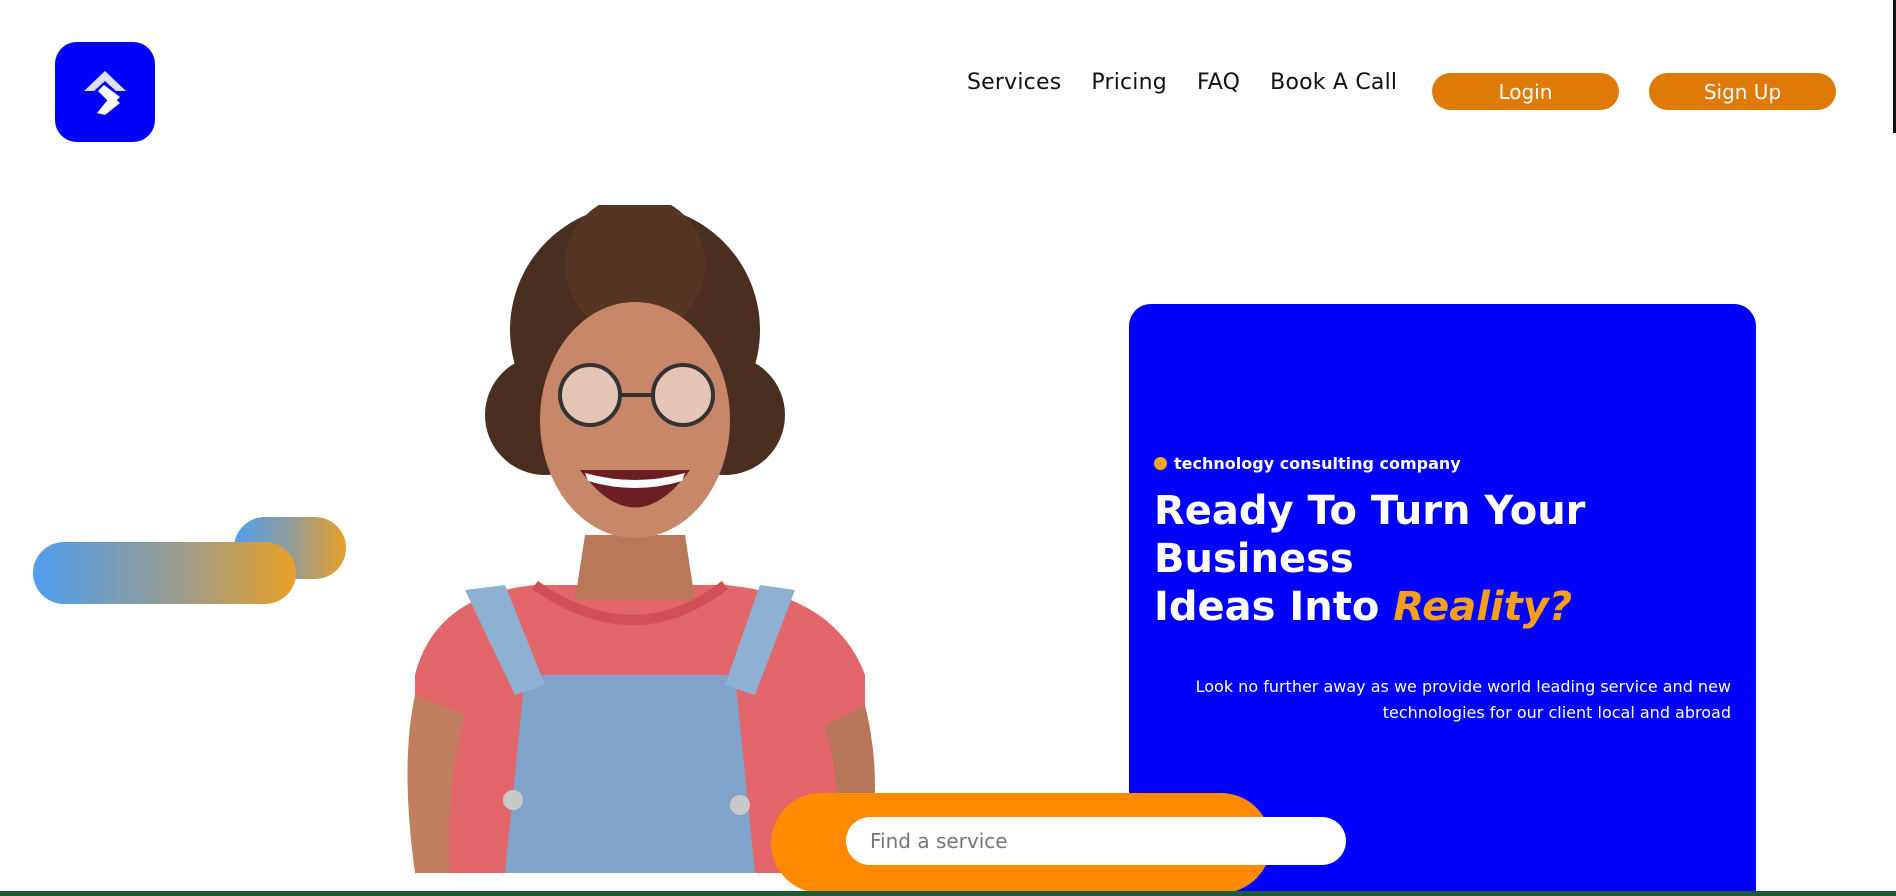 The image size is (1896, 896). What do you see at coordinates (1096, 841) in the screenshot?
I see `find-service-input` at bounding box center [1096, 841].